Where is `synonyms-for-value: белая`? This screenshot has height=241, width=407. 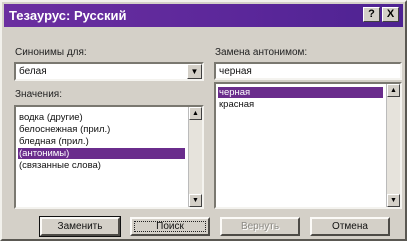 synonyms-for-value: белая is located at coordinates (33, 71).